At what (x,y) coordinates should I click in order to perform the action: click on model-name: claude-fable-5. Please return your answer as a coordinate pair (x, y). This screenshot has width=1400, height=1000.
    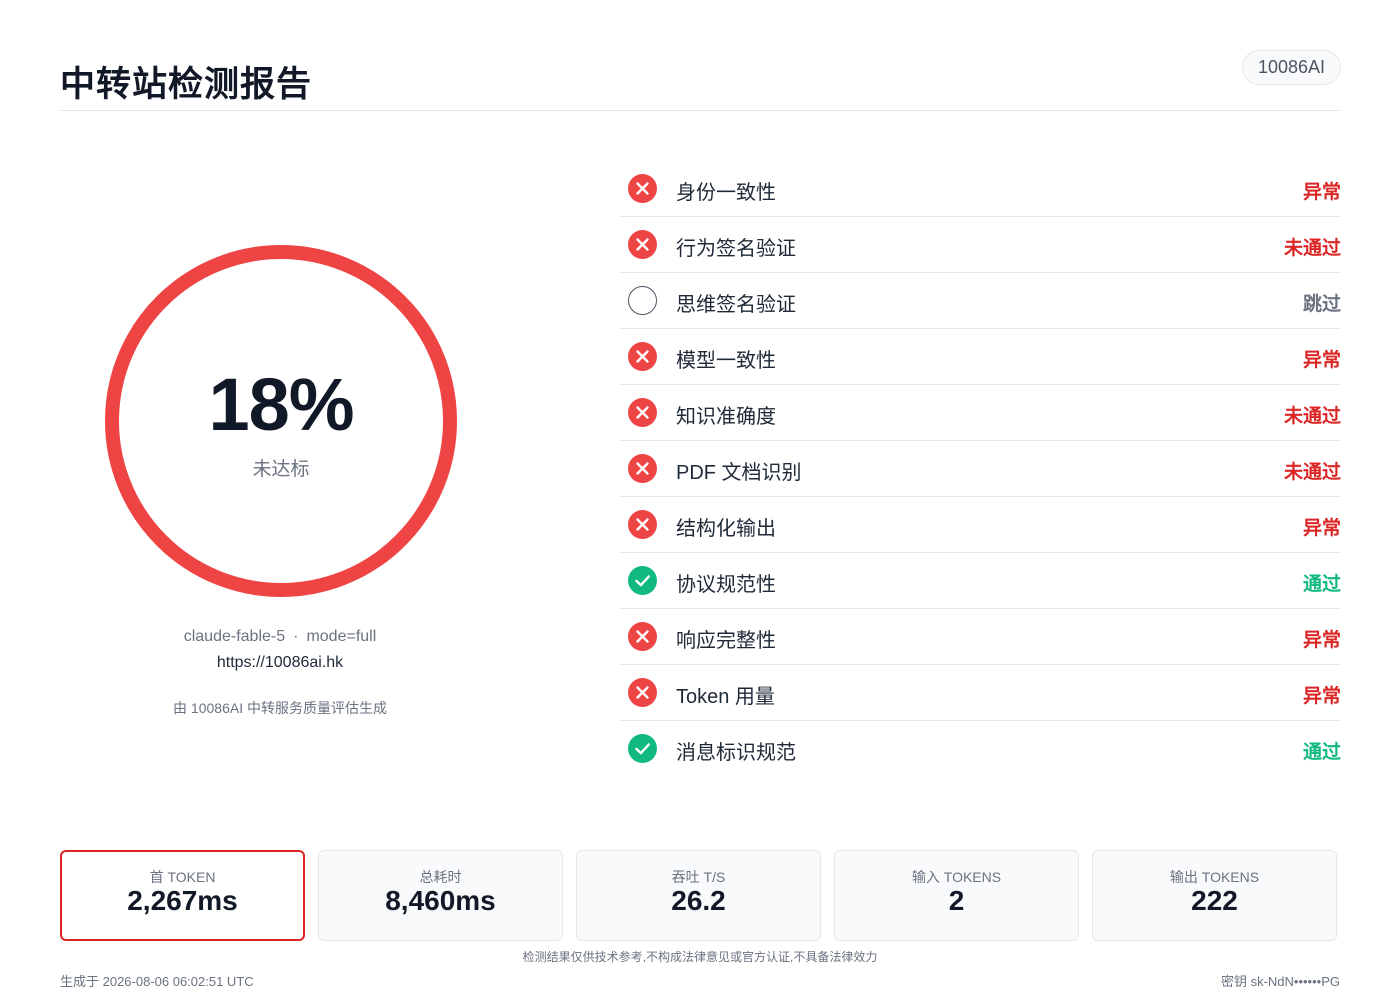
    Looking at the image, I should click on (234, 636).